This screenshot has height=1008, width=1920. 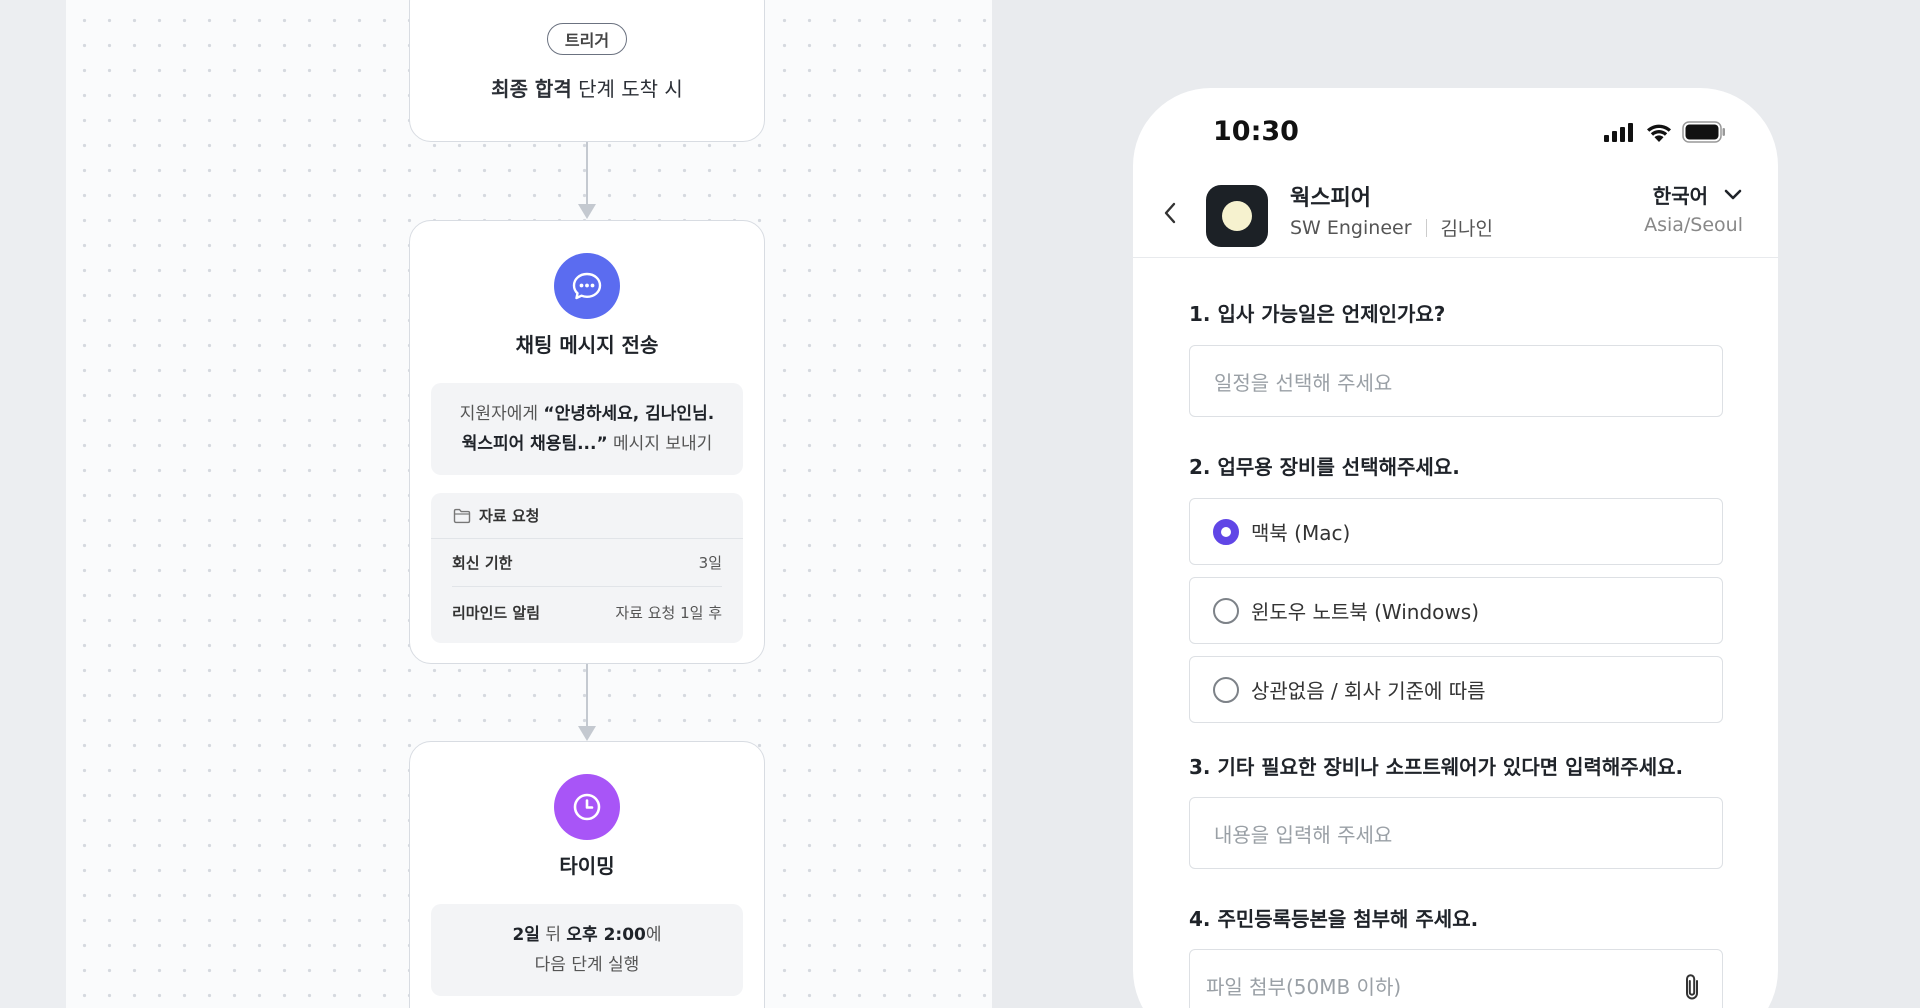 What do you see at coordinates (1368, 691) in the screenshot?
I see `device-option-label: 상관없음 / 회사 기준에 따름` at bounding box center [1368, 691].